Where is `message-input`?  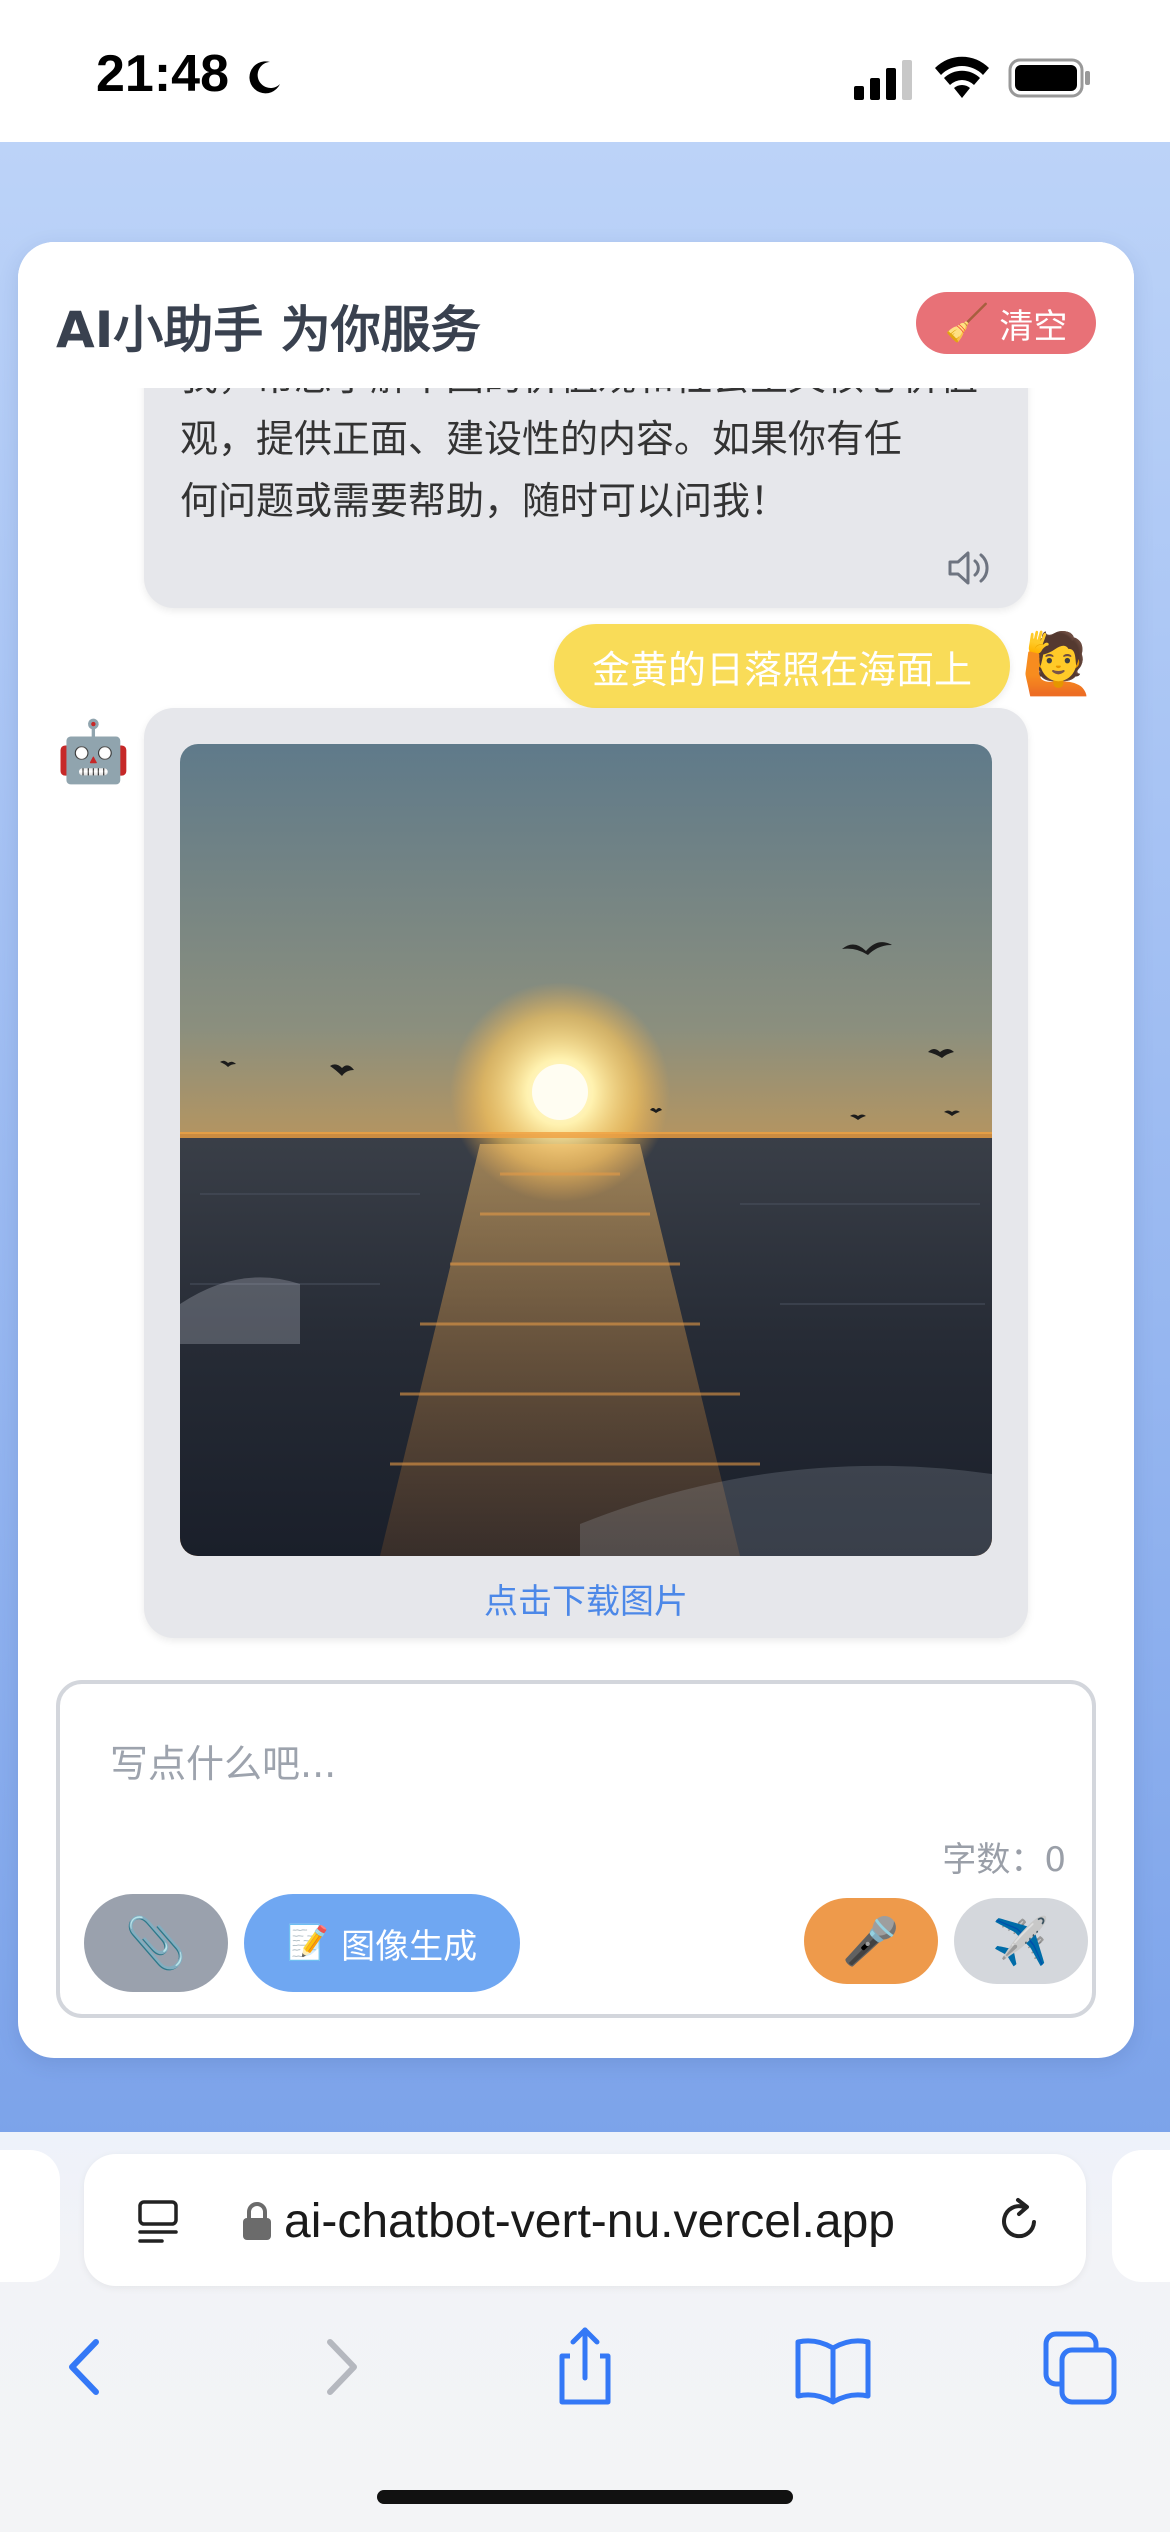
message-input is located at coordinates (560, 1764).